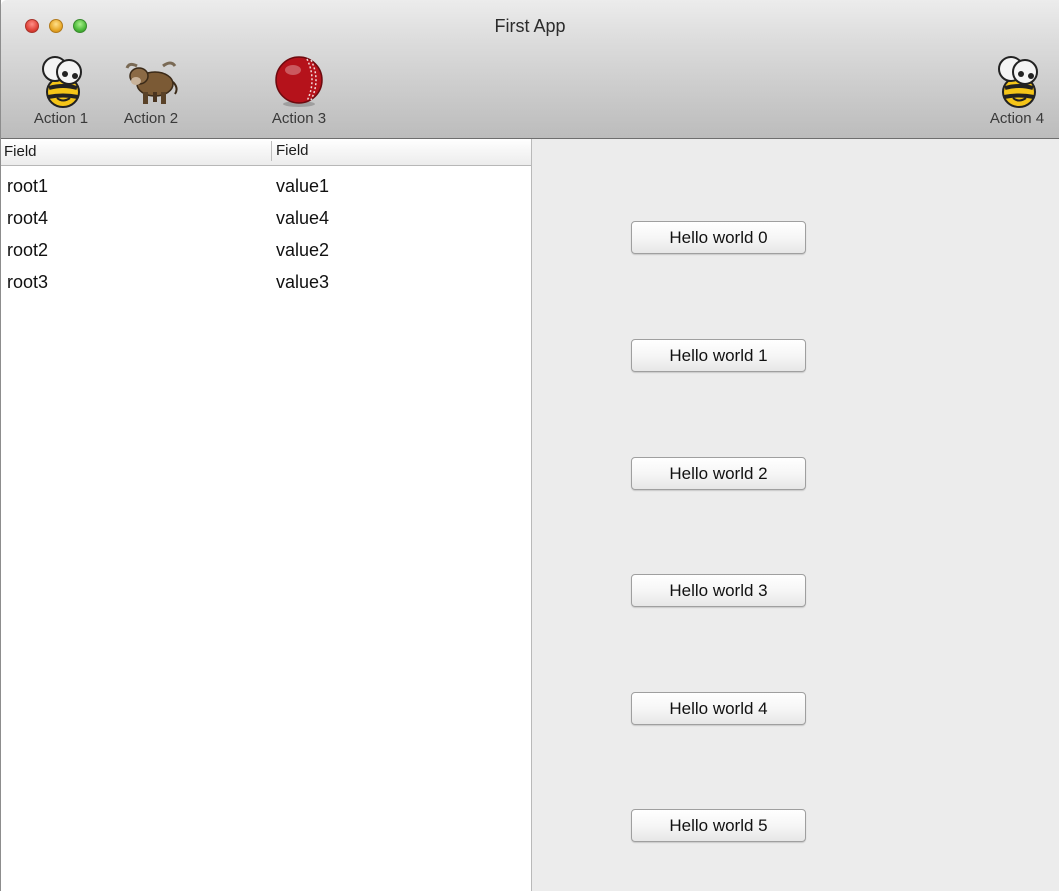 Image resolution: width=1059 pixels, height=891 pixels. What do you see at coordinates (1017, 118) in the screenshot?
I see `action-4-label: Action 4` at bounding box center [1017, 118].